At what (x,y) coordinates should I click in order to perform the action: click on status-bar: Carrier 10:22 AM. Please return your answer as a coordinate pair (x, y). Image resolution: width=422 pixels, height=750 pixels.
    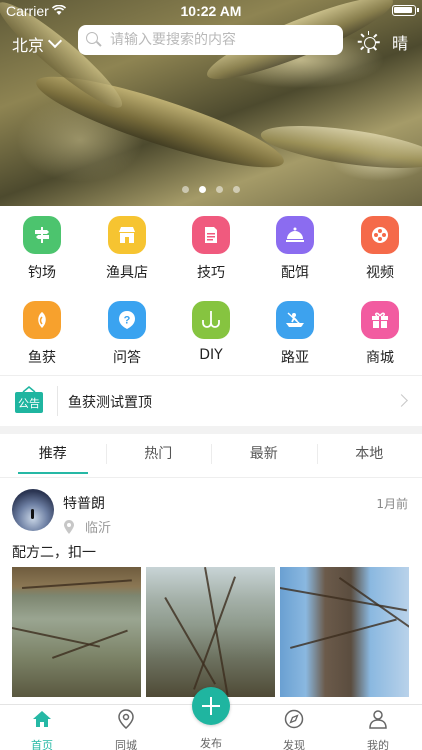
    Looking at the image, I should click on (211, 11).